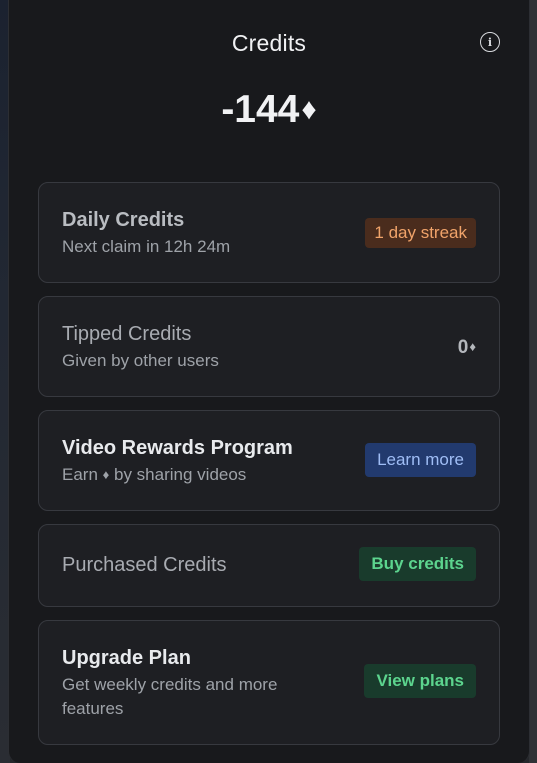  What do you see at coordinates (82, 474) in the screenshot?
I see `video-rewards-subtitle-start: Earn` at bounding box center [82, 474].